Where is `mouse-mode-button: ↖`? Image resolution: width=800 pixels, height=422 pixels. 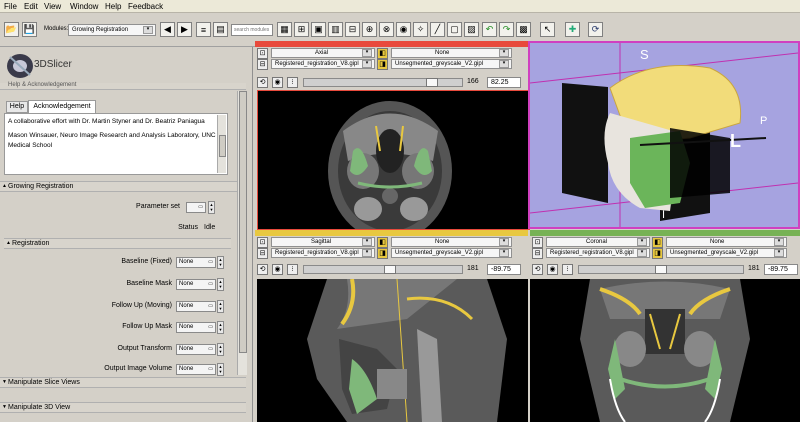
mouse-mode-button: ↖ is located at coordinates (547, 29).